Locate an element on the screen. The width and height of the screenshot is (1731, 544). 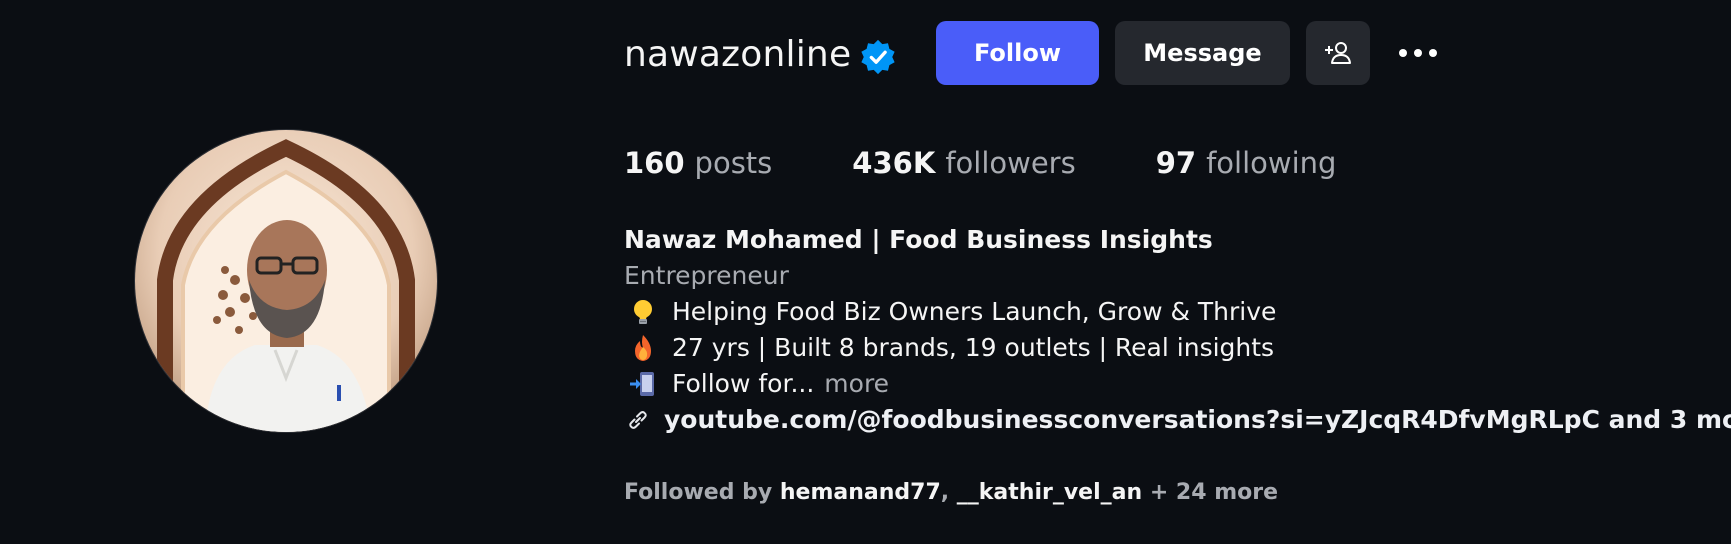
bio-more-link: more is located at coordinates (856, 384).